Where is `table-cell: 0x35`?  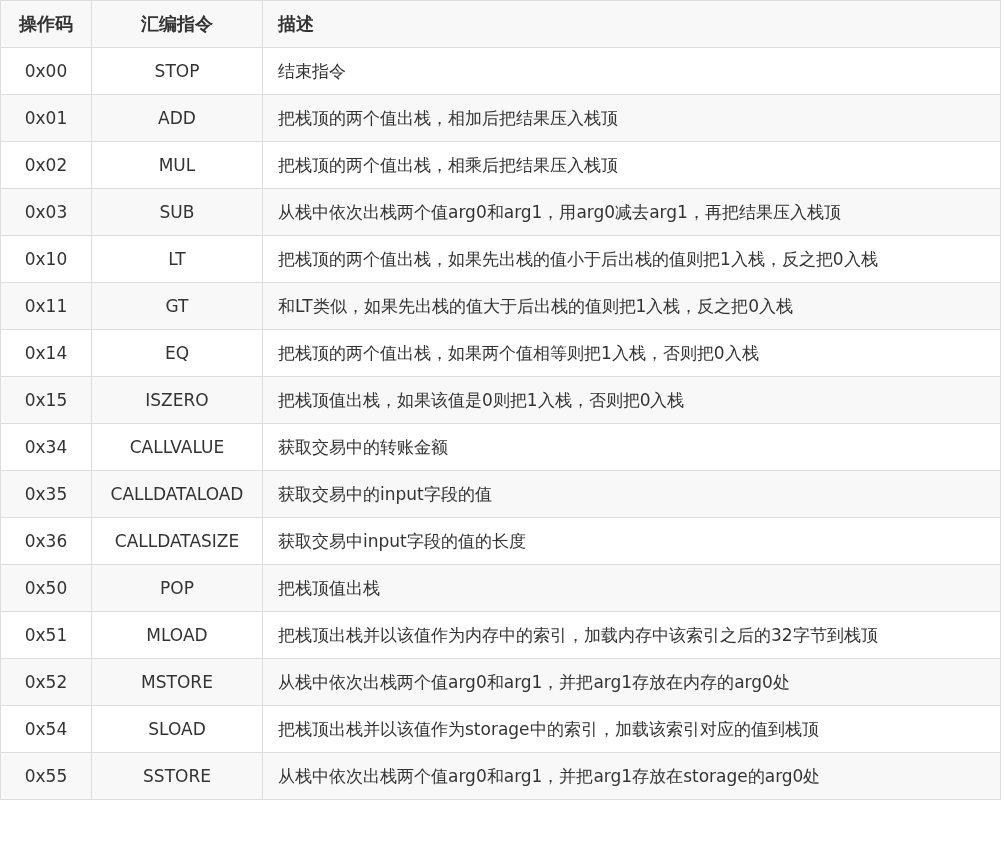
table-cell: 0x35 is located at coordinates (46, 494).